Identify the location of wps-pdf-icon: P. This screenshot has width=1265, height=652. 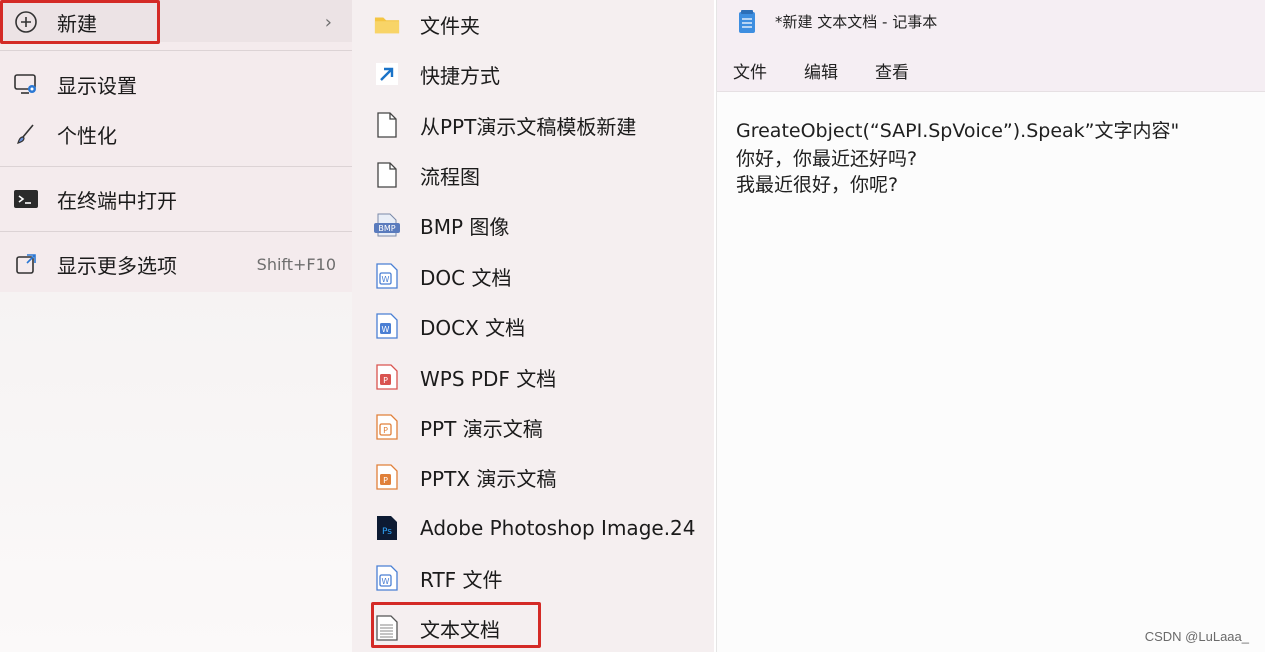
(387, 377).